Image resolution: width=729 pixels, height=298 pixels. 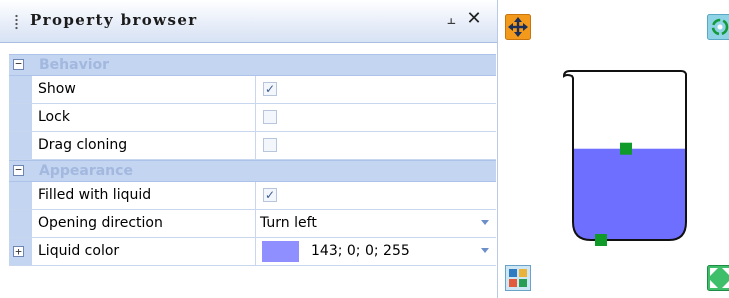 I want to click on drag-grip-icon, so click(x=16, y=22).